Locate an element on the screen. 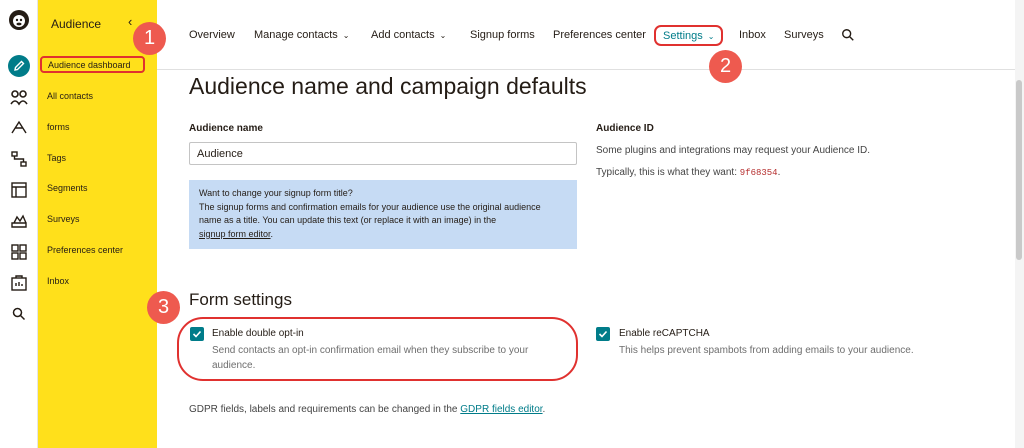 The image size is (1024, 448). double-optin-label: Enable double opt-in is located at coordinates (258, 333).